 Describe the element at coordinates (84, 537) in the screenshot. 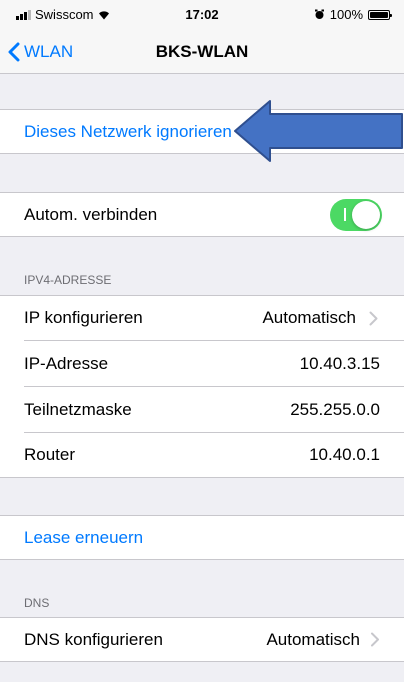

I see `renew-lease-label: Lease erneuern` at that location.